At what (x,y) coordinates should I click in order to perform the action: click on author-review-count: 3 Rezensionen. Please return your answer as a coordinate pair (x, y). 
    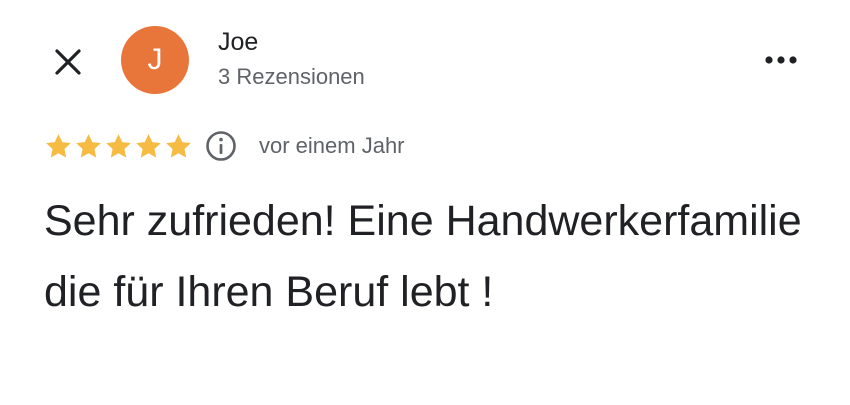
    Looking at the image, I should click on (291, 76).